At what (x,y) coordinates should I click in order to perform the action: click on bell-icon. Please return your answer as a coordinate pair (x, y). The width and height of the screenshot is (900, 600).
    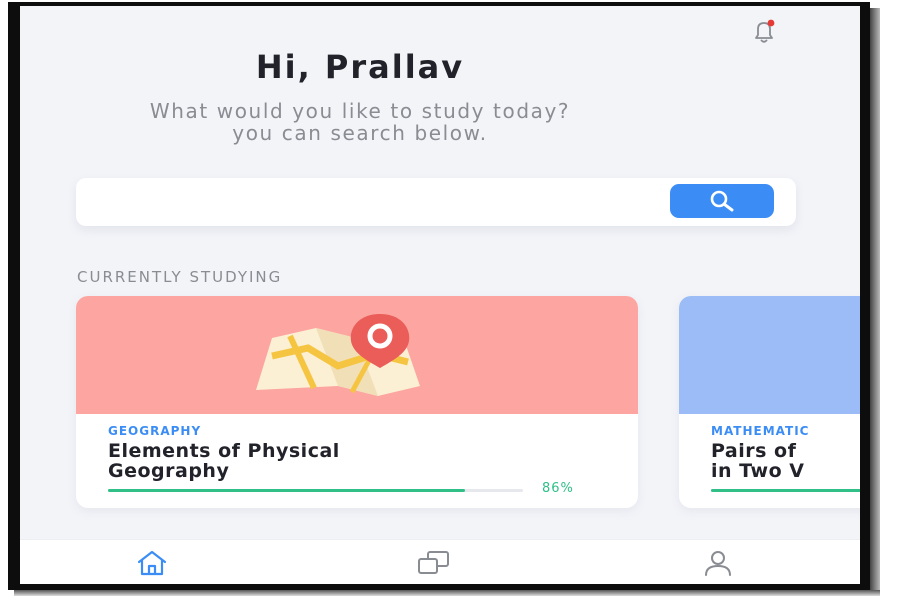
    Looking at the image, I should click on (765, 31).